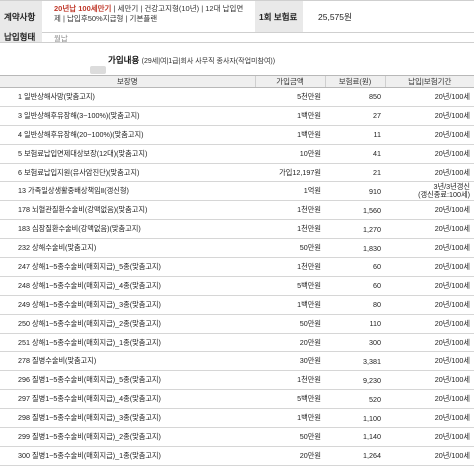 The image size is (474, 466). Describe the element at coordinates (127, 173) in the screenshot. I see `coverage-name-cell: 6 보험료납입지원(유사암진단)(맞춤고지)` at that location.